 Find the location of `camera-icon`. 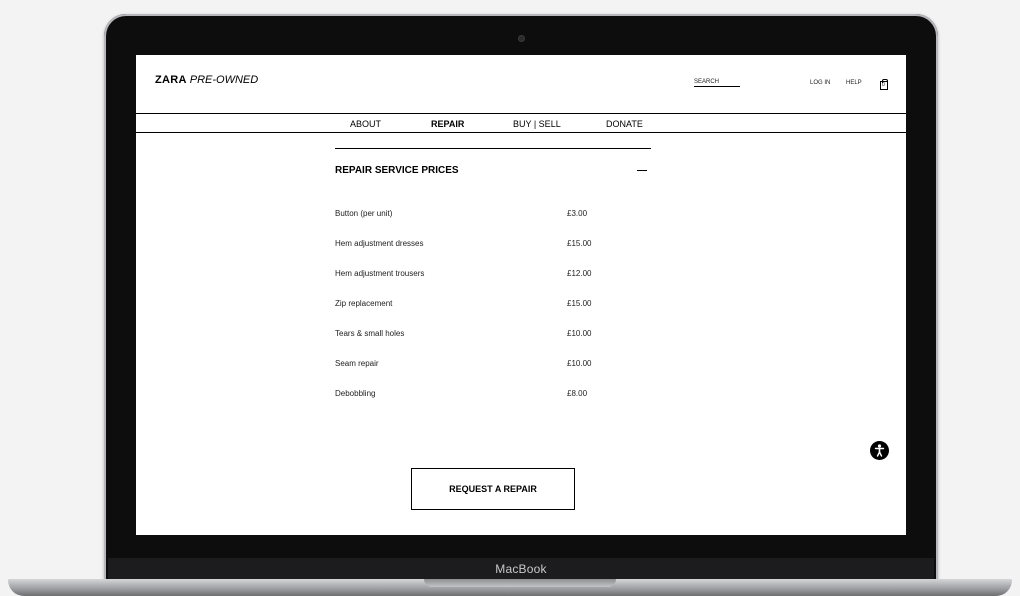

camera-icon is located at coordinates (521, 38).